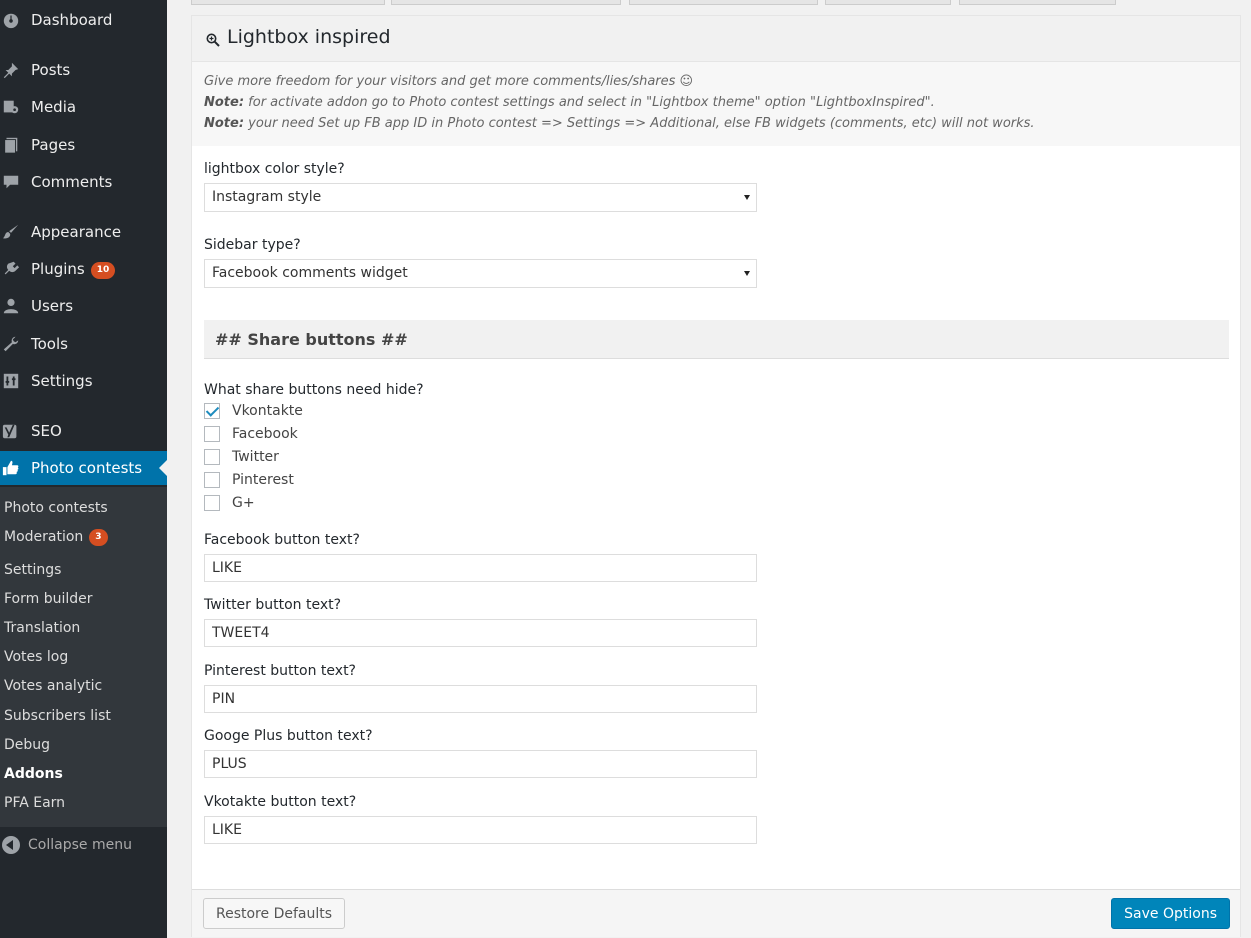  Describe the element at coordinates (280, 671) in the screenshot. I see `pinterest-text-label: Pinterest button text?` at that location.